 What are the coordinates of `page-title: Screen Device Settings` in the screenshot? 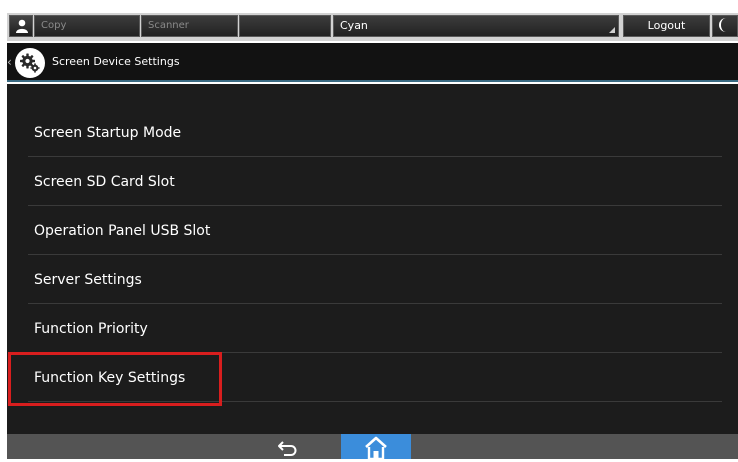 It's located at (116, 61).